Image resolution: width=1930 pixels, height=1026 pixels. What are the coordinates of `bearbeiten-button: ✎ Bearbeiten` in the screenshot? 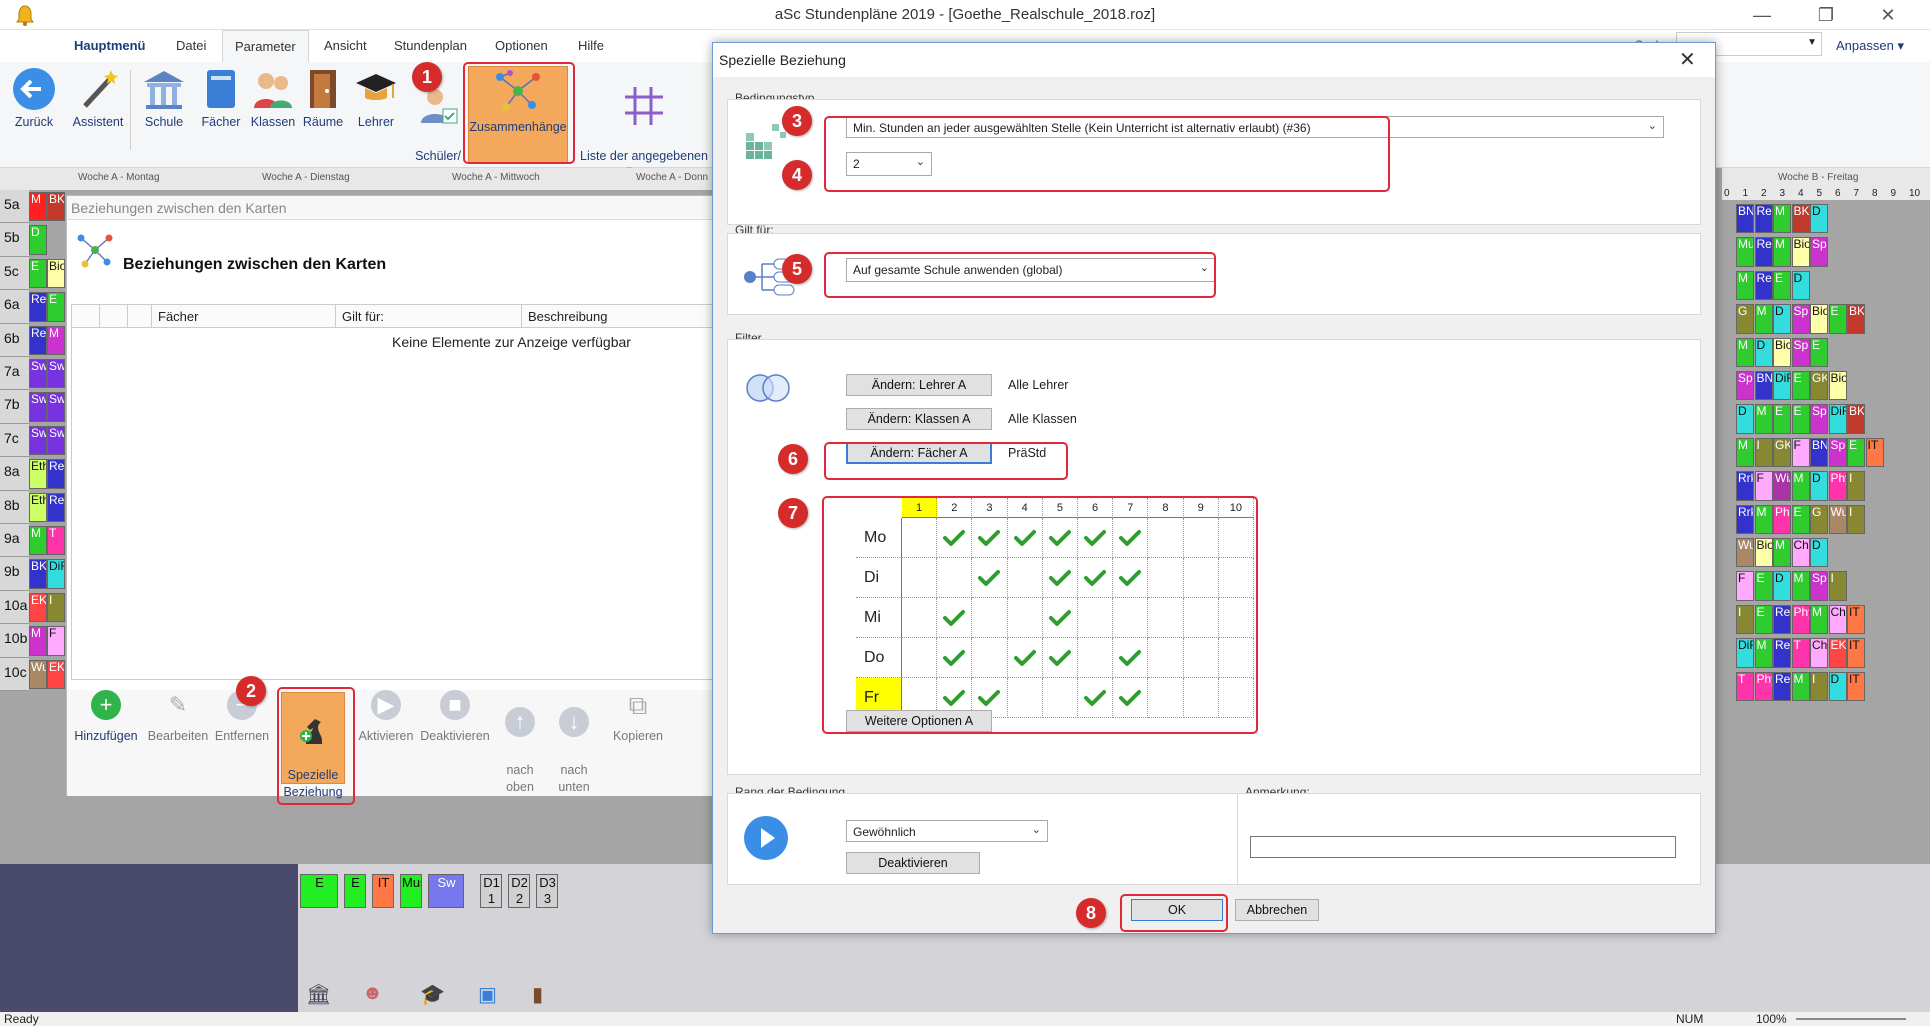 It's located at (178, 717).